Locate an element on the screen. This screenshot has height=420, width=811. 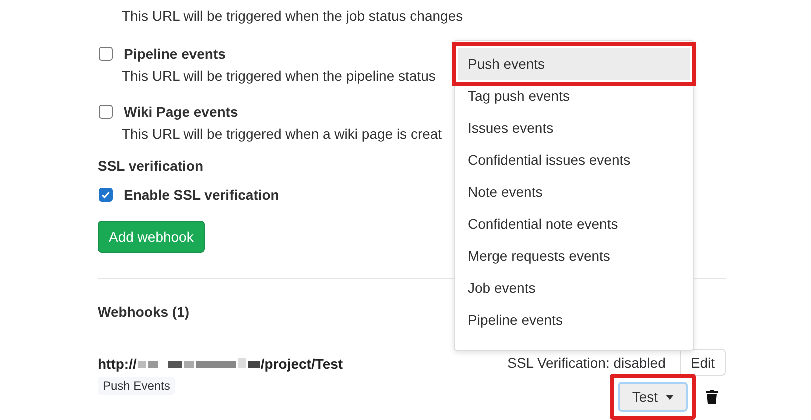
event-tag: Push Events is located at coordinates (137, 386).